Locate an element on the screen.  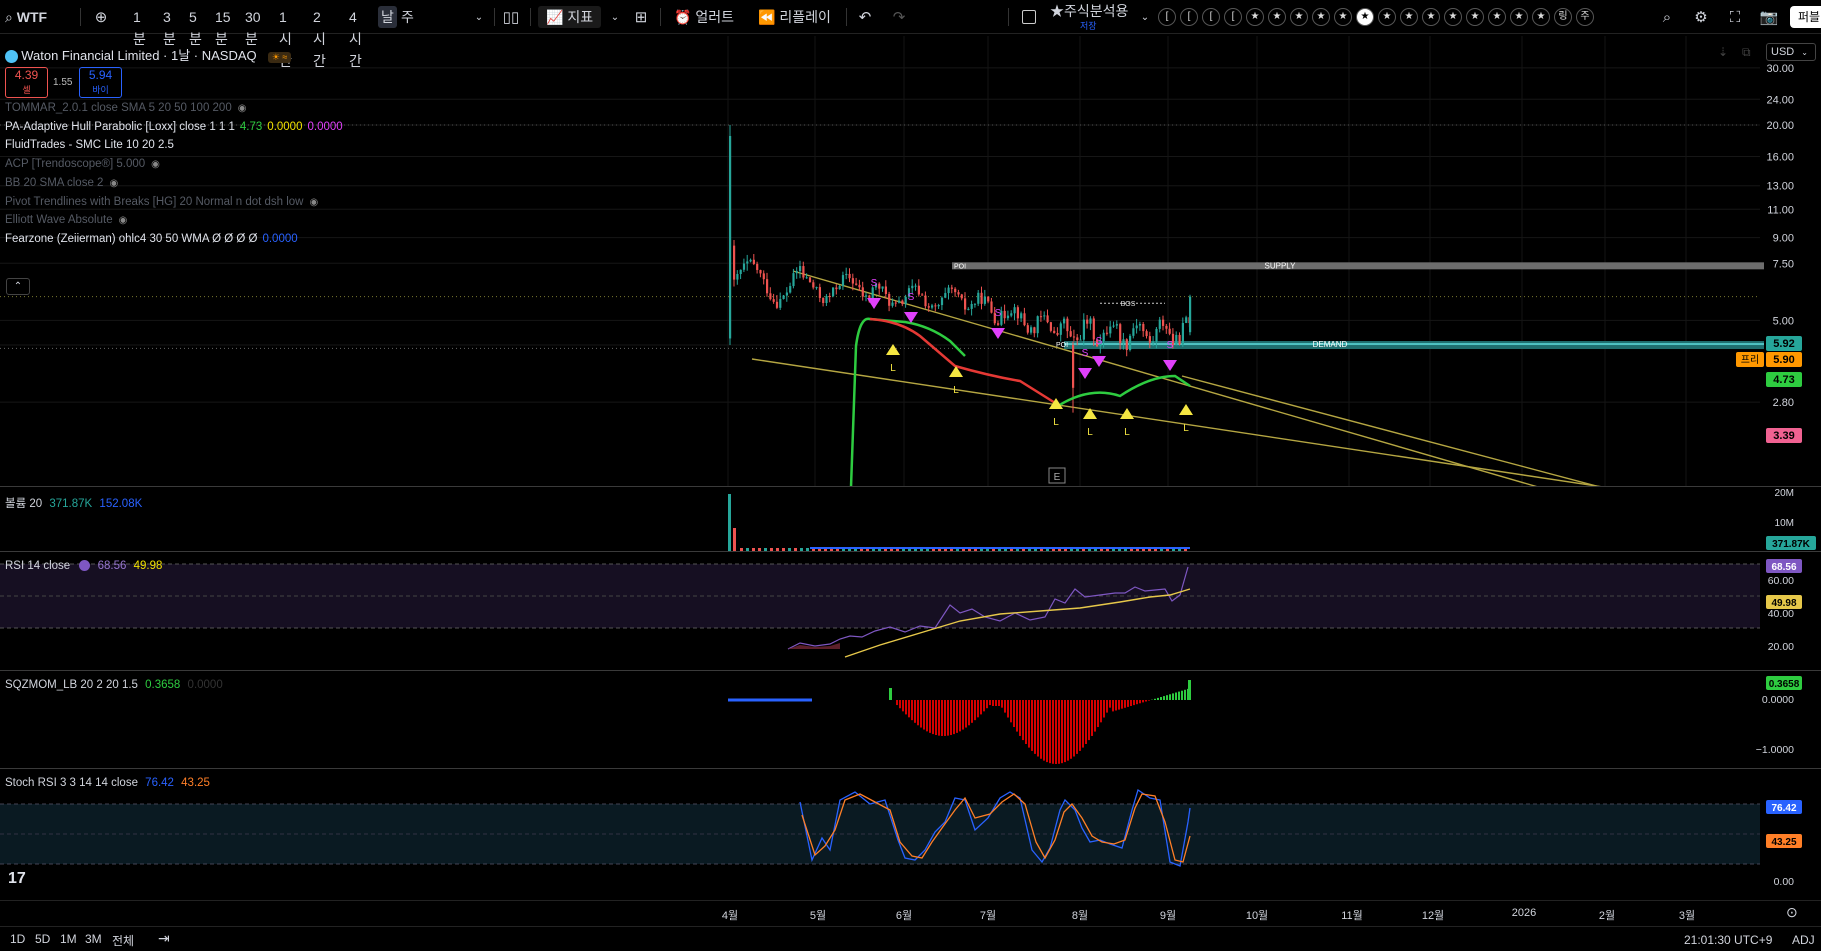
gear-icon: ⚙ is located at coordinates (1701, 17).